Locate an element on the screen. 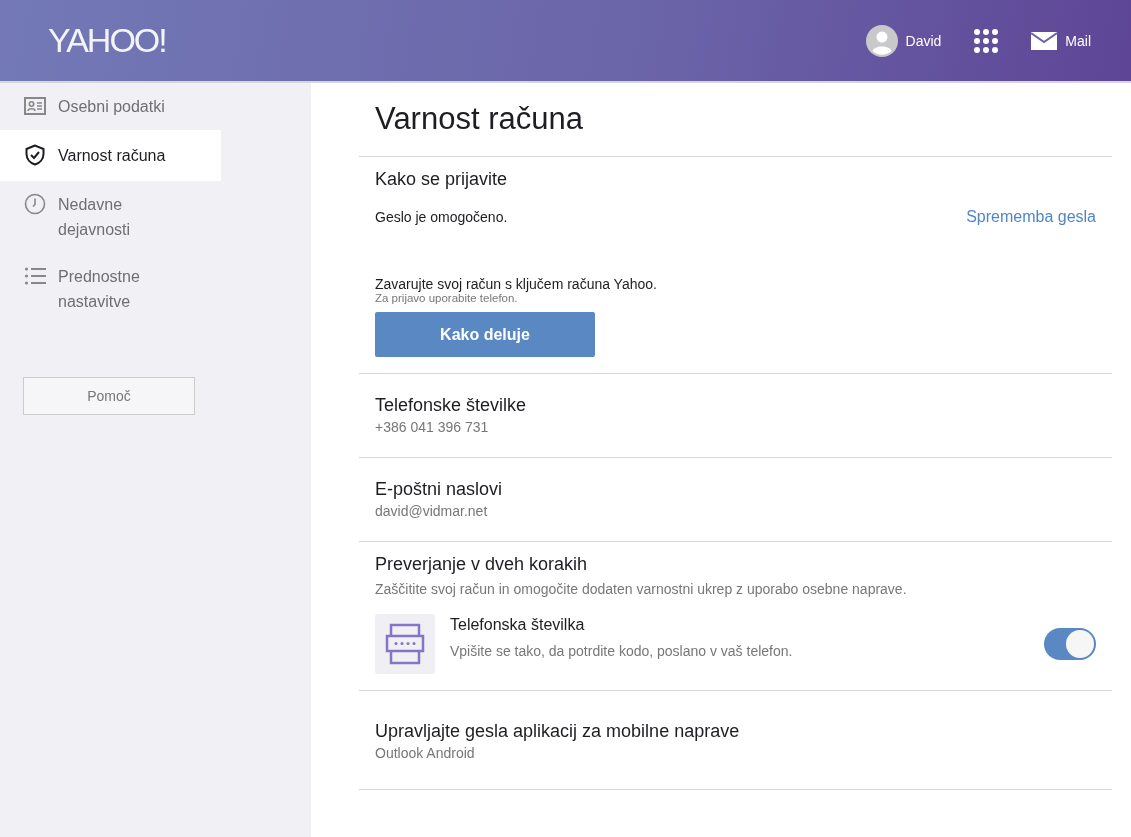  logo: YAHOO! is located at coordinates (107, 40).